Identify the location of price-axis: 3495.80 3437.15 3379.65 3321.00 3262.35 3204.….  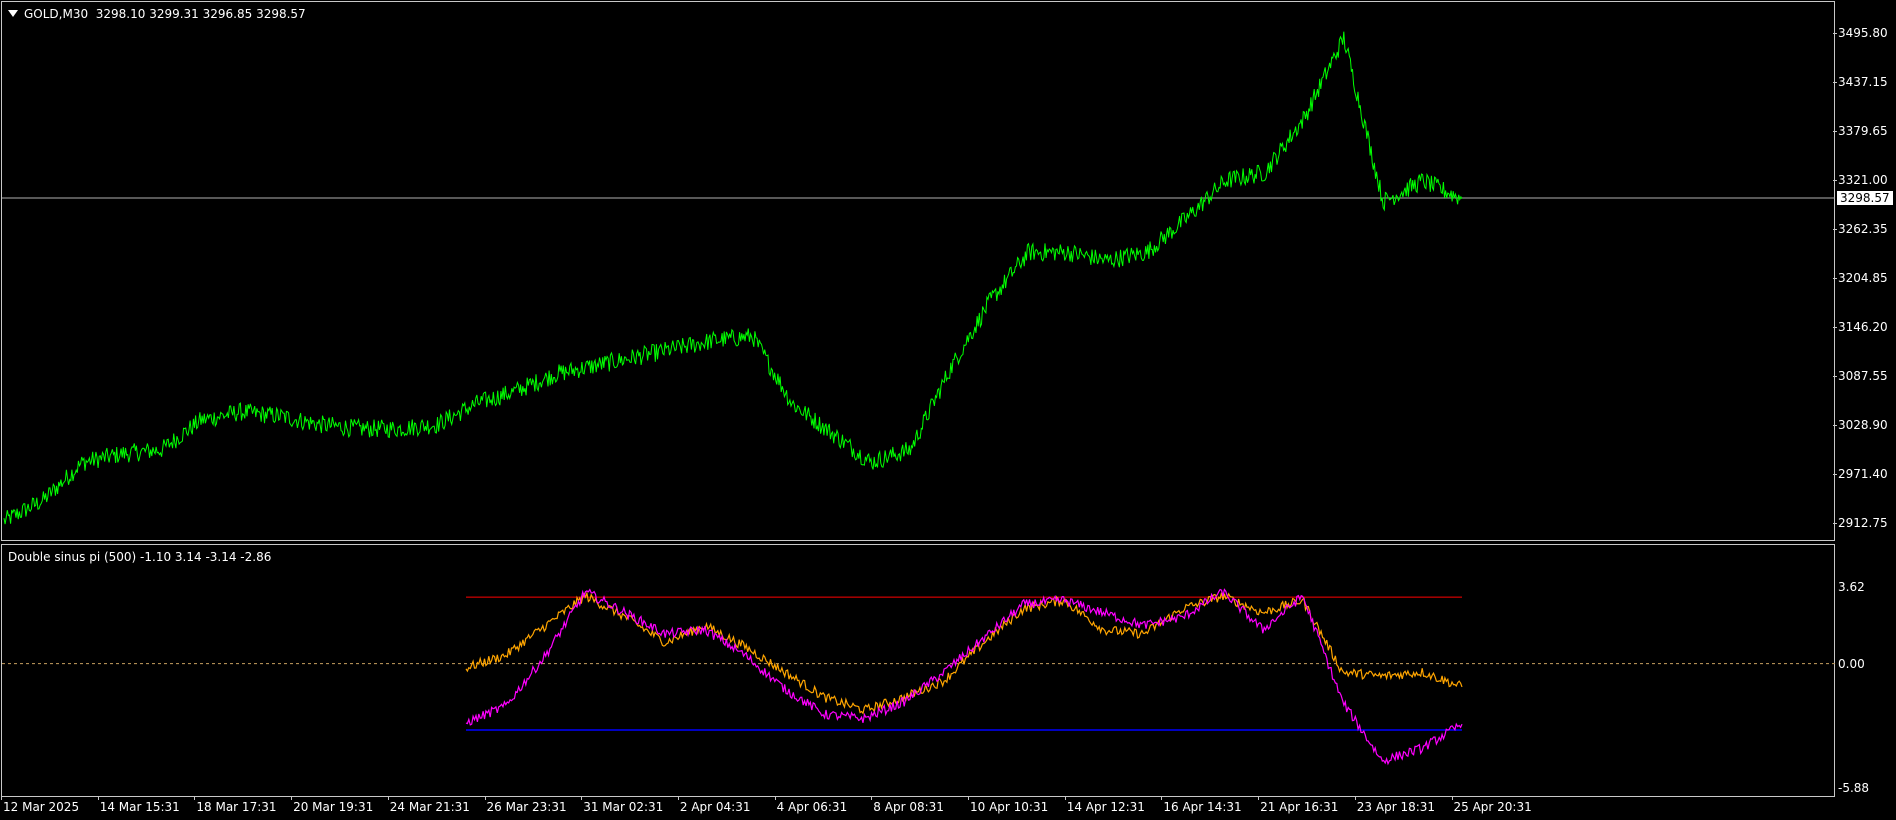
(1864, 271).